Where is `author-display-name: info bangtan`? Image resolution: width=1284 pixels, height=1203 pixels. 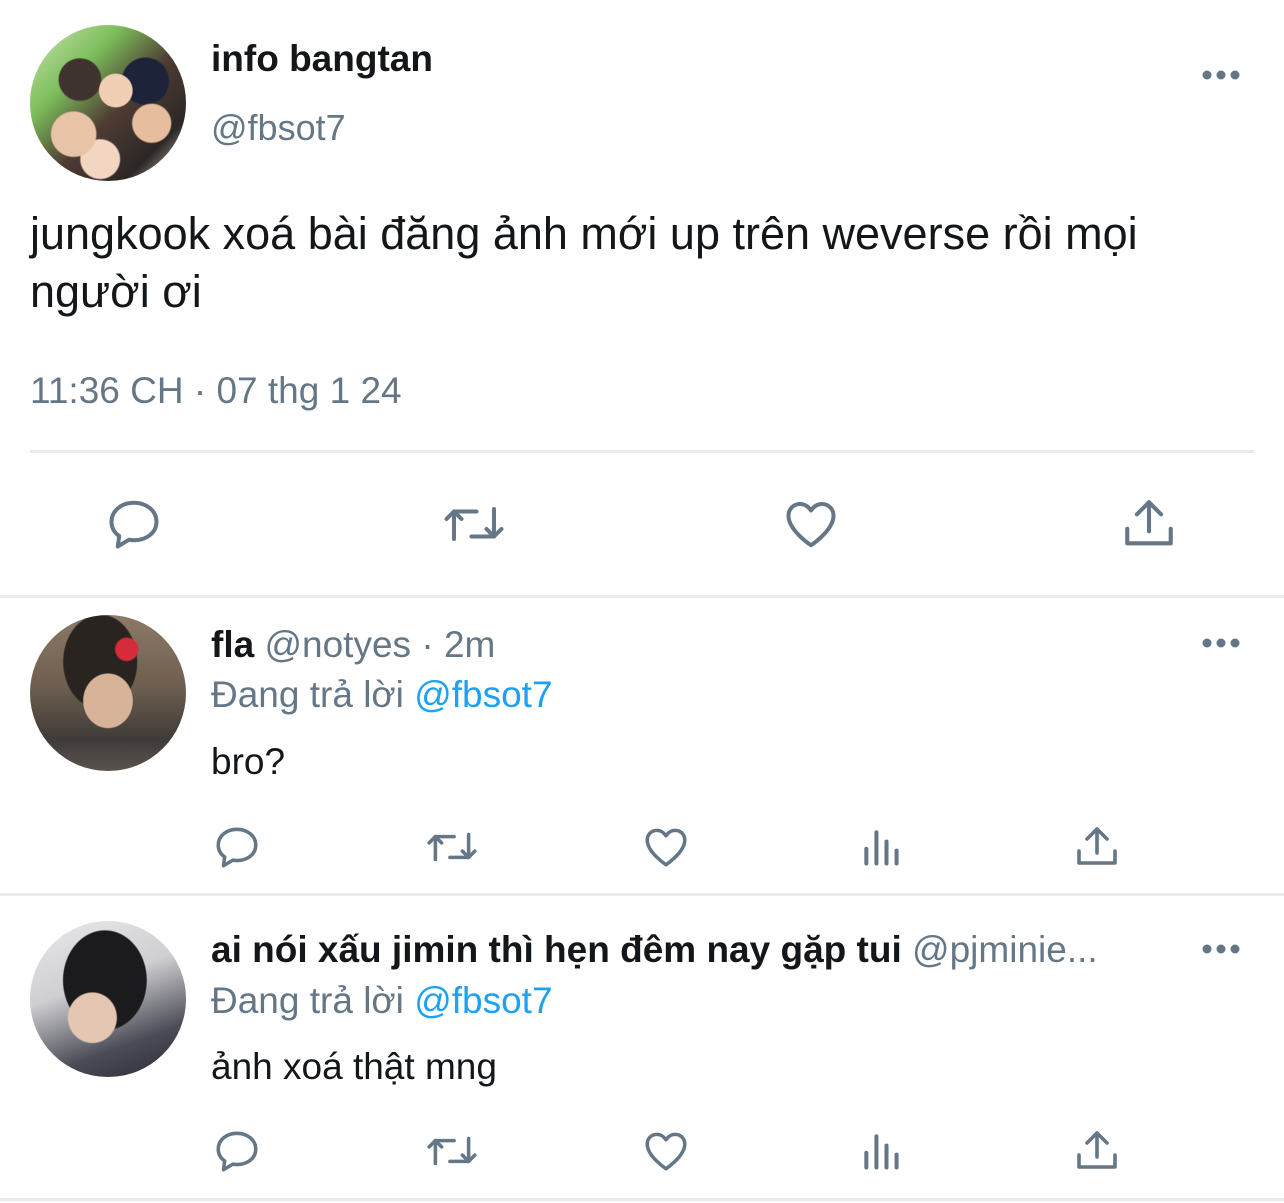
author-display-name: info bangtan is located at coordinates (322, 59).